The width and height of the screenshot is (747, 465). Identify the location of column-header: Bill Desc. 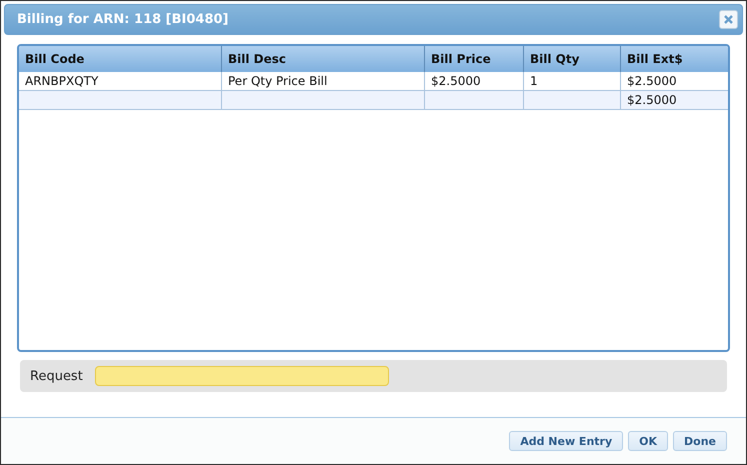
(323, 59).